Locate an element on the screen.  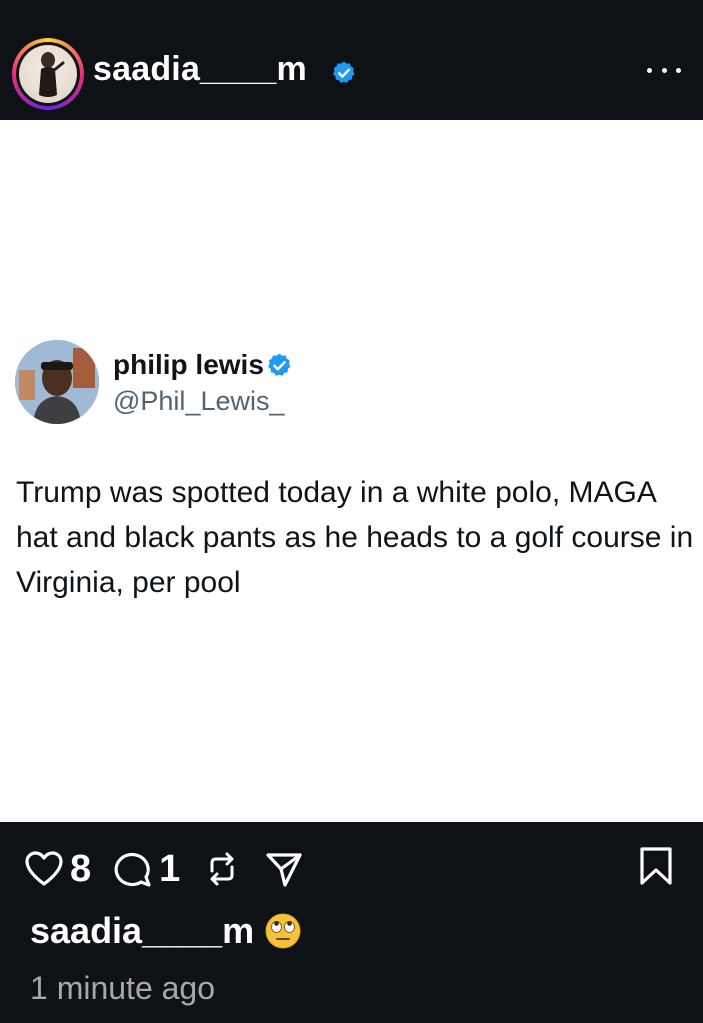
tweet-display-name: philip lewis is located at coordinates (188, 364).